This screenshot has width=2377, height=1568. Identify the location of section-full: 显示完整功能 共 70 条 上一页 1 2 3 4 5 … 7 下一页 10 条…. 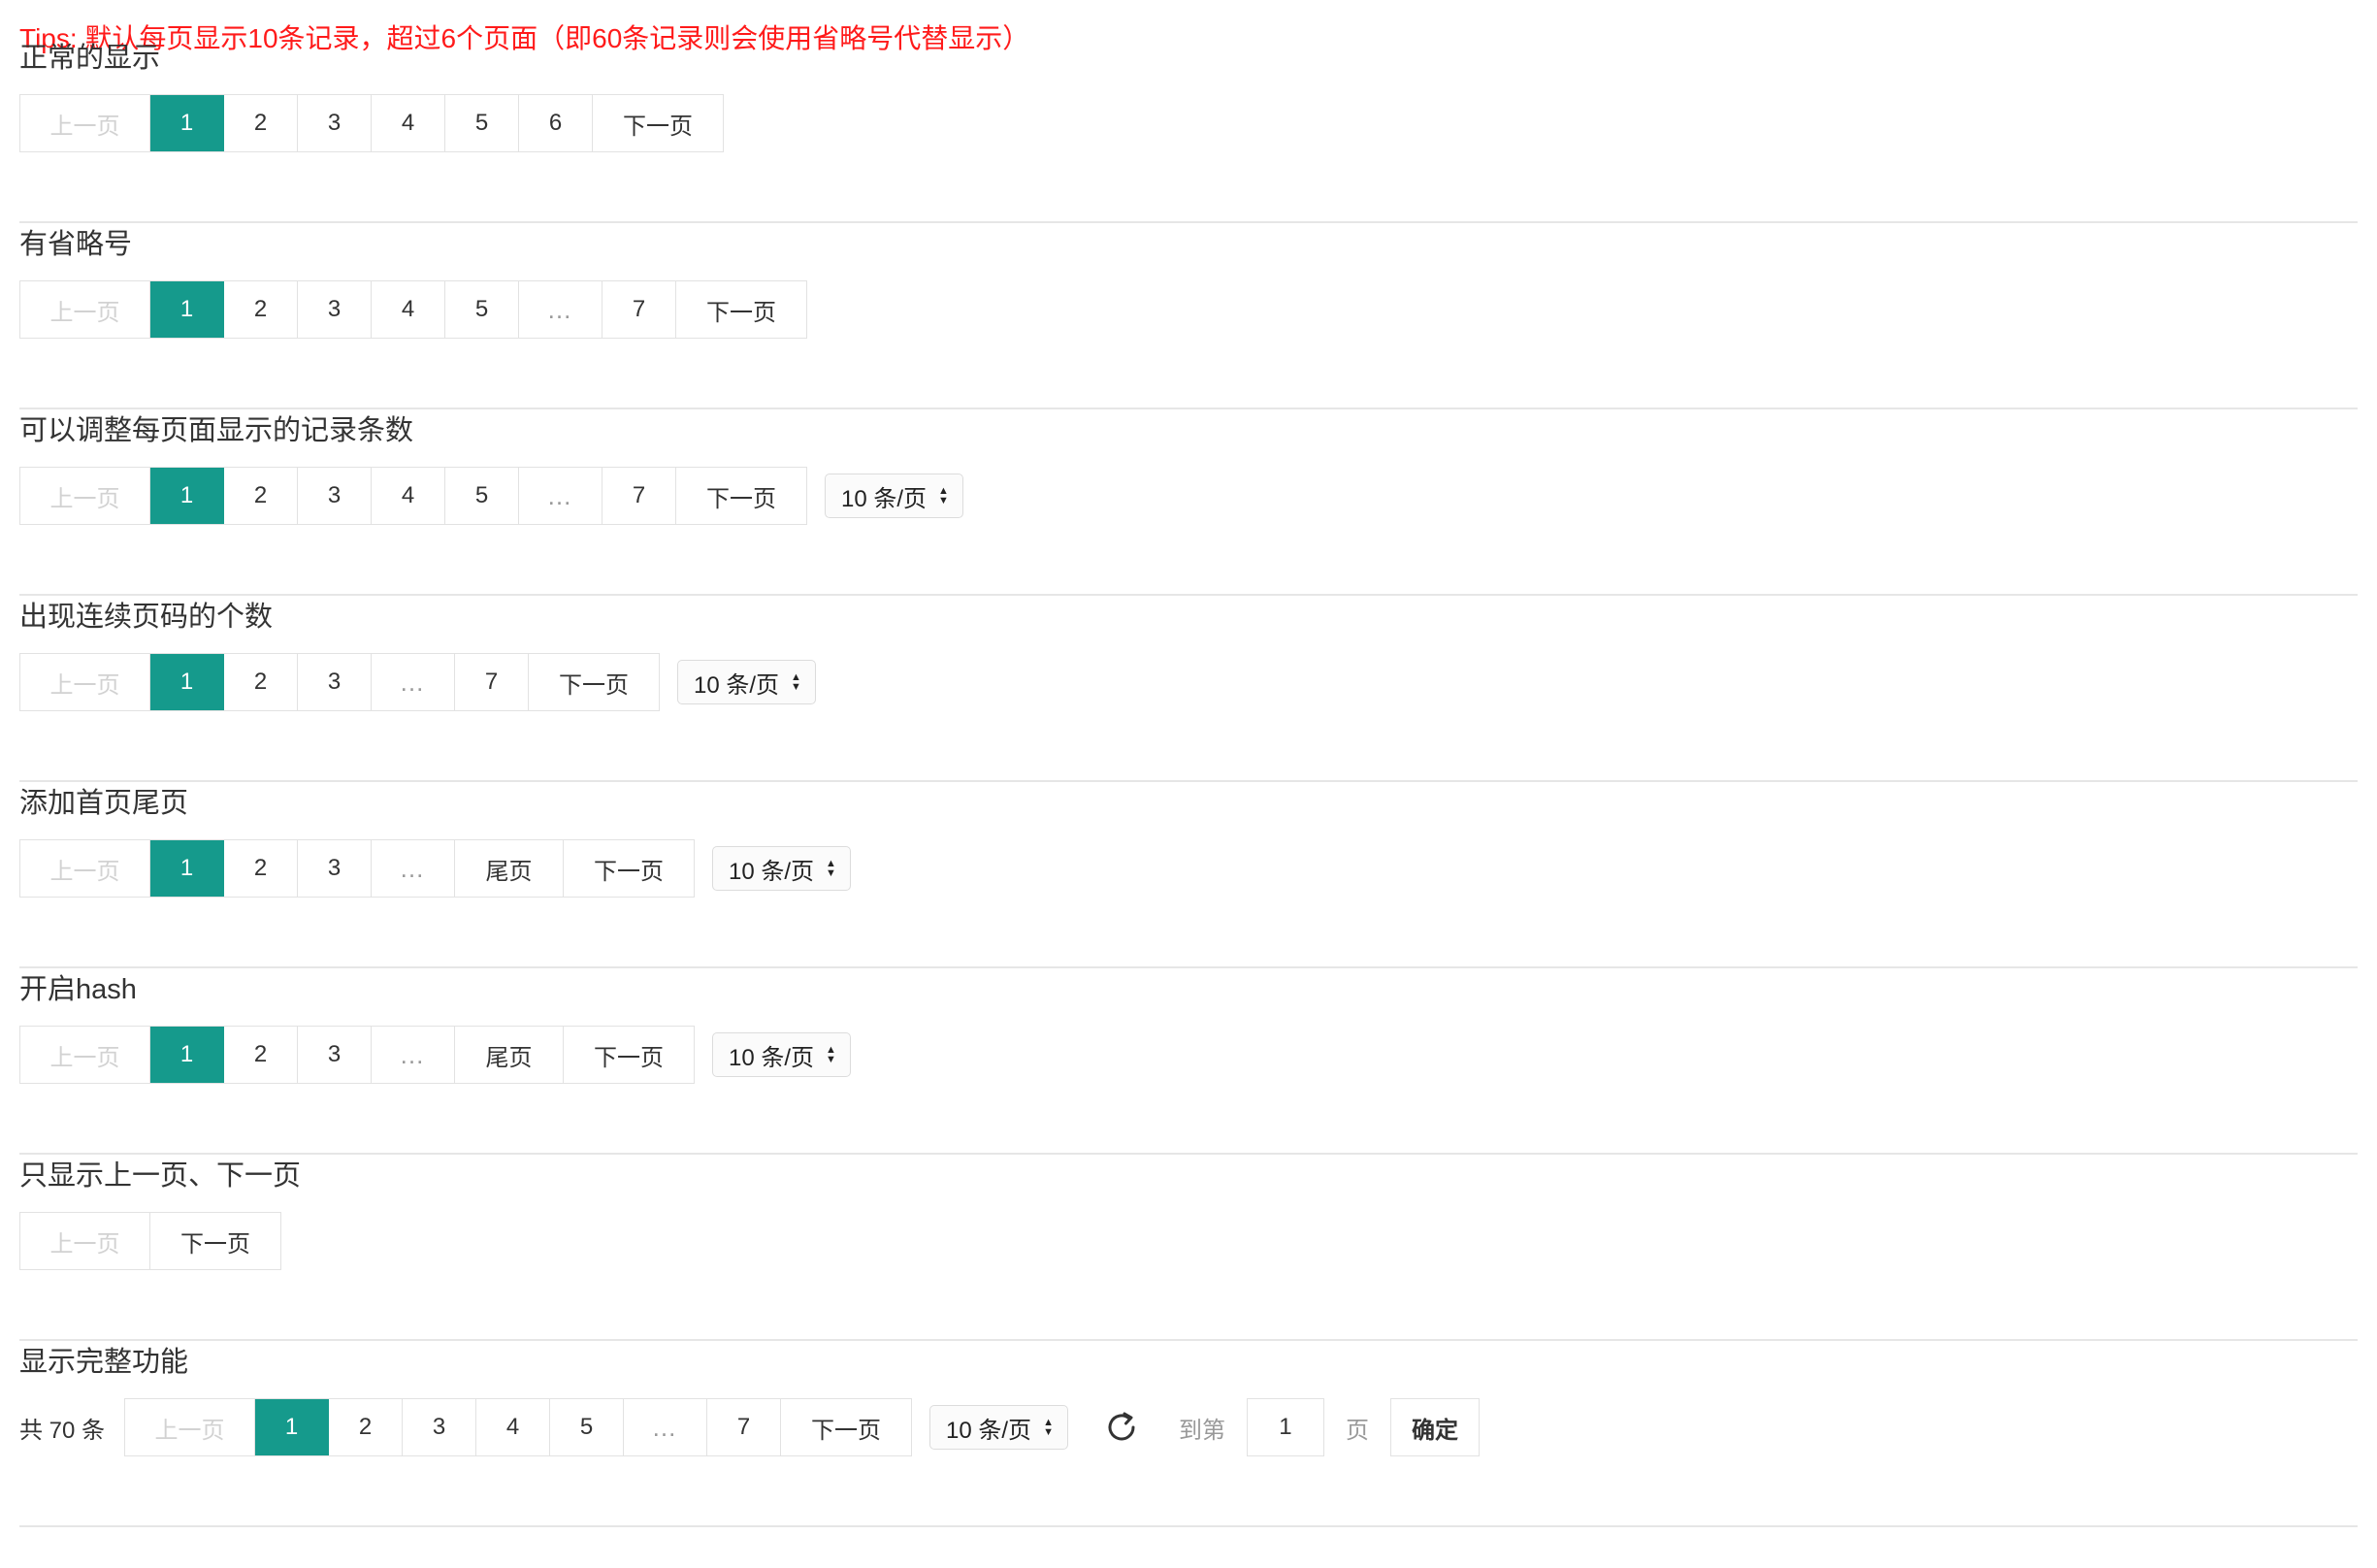
(1189, 1434).